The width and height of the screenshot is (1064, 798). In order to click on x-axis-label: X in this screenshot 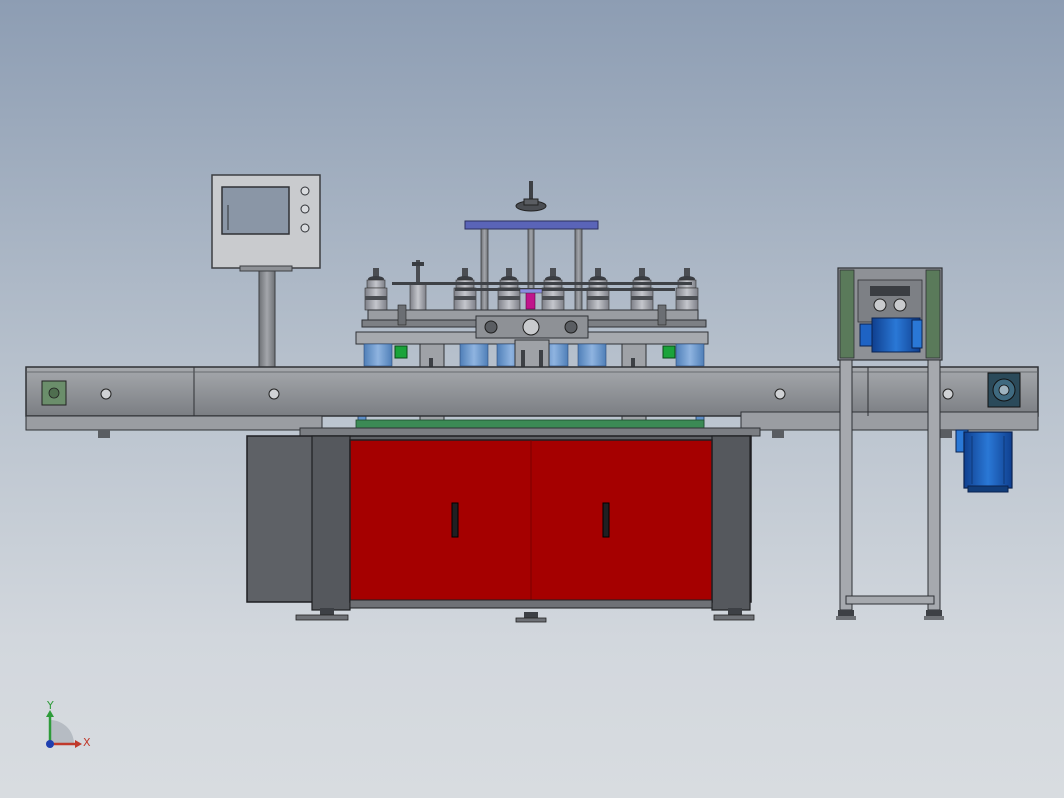, I will do `click(87, 742)`.